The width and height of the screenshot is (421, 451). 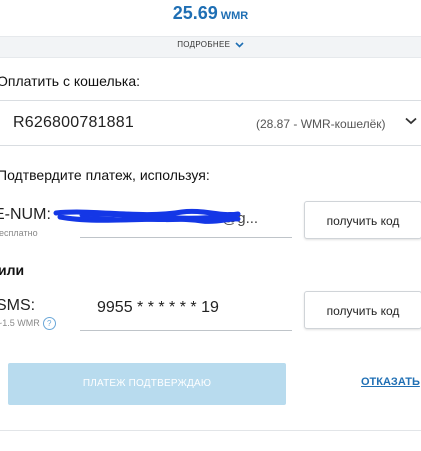 What do you see at coordinates (158, 308) in the screenshot?
I see `sms-code-input: 9955 * * * * * * 19` at bounding box center [158, 308].